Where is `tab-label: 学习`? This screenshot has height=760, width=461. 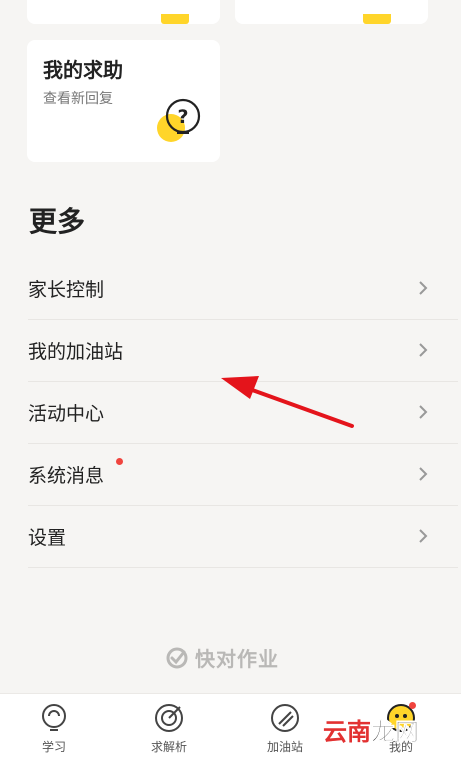 tab-label: 学习 is located at coordinates (53, 747).